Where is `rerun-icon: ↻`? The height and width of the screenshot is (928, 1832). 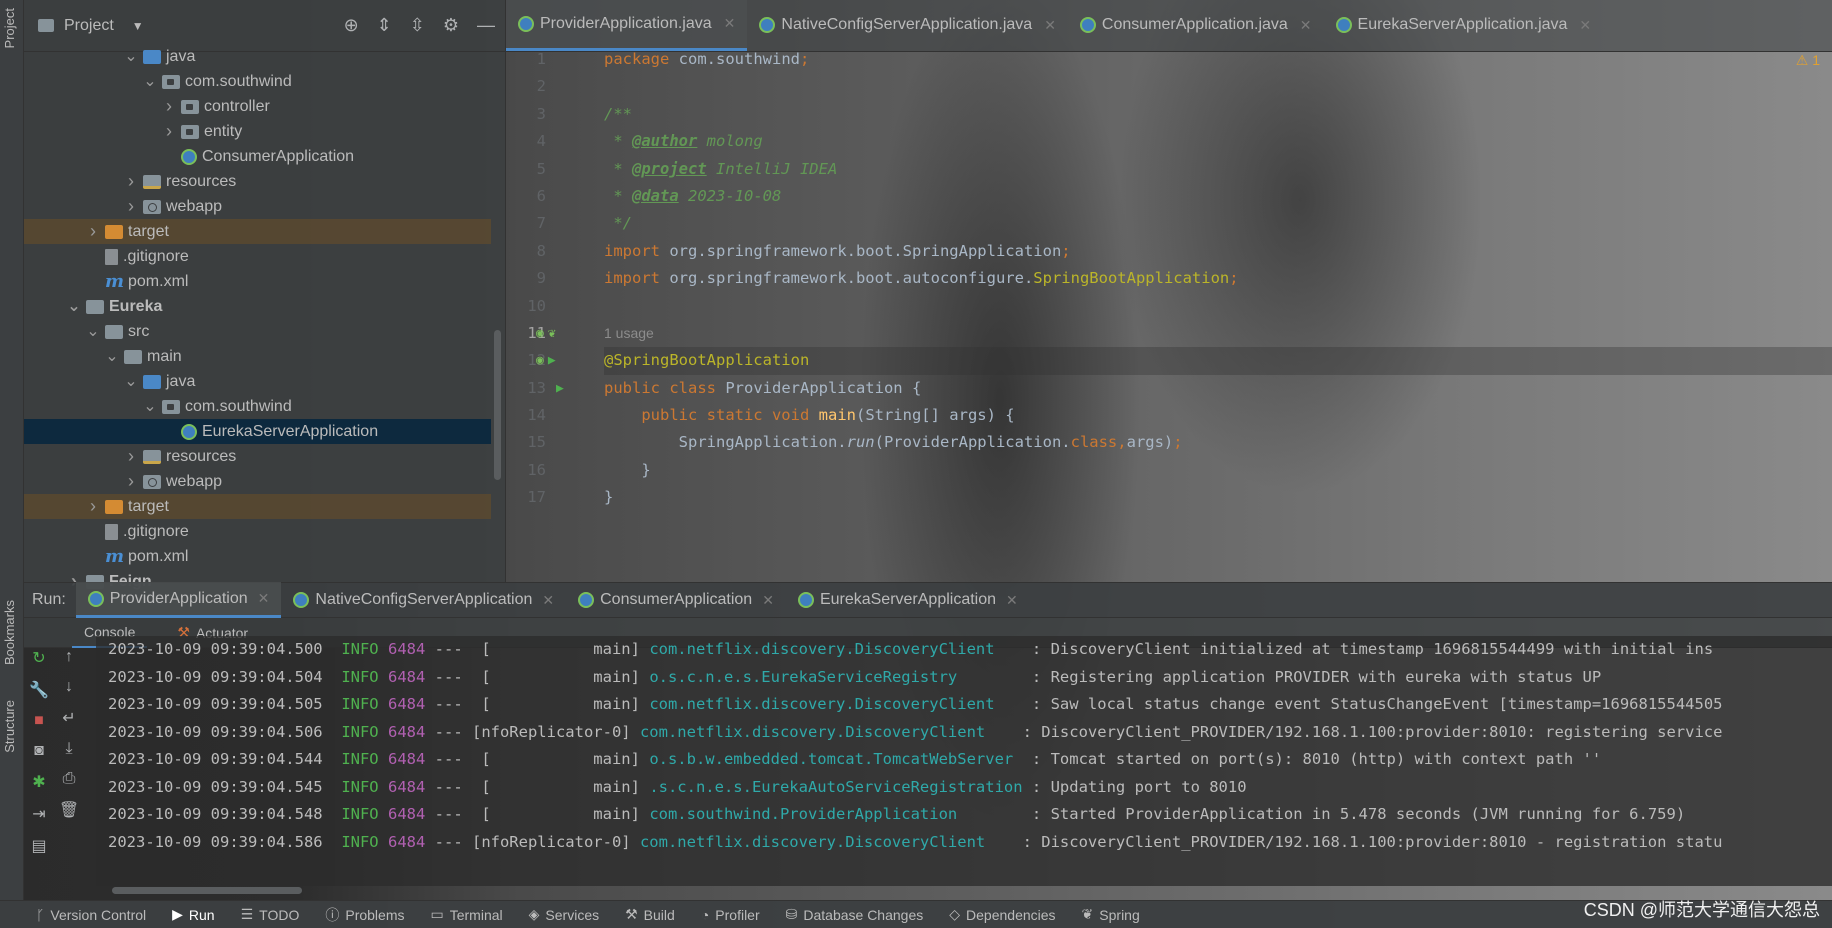 rerun-icon: ↻ is located at coordinates (38, 658).